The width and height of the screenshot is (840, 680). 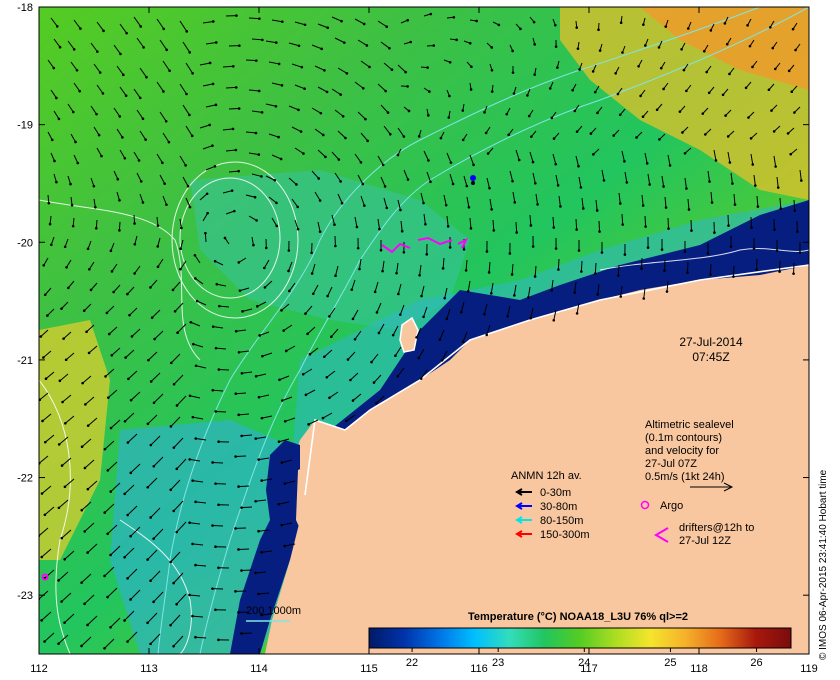 I want to click on credit-text: © IMOS 06-Apr-2015 23:41:40 Hobart time, so click(x=823, y=564).